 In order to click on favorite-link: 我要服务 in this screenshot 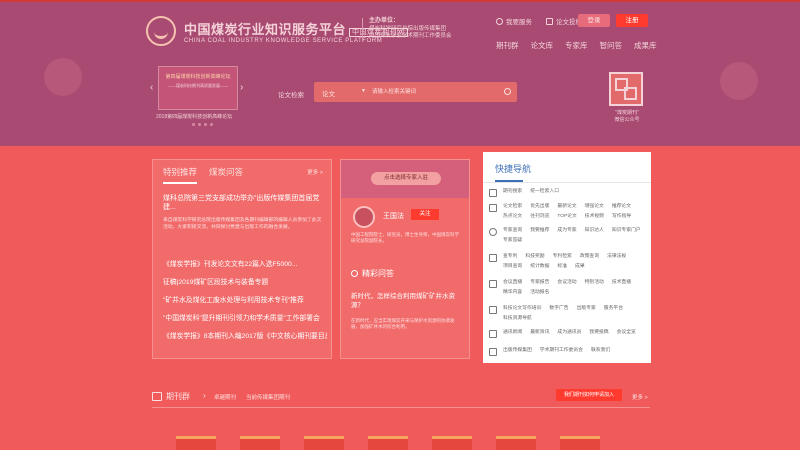, I will do `click(514, 21)`.